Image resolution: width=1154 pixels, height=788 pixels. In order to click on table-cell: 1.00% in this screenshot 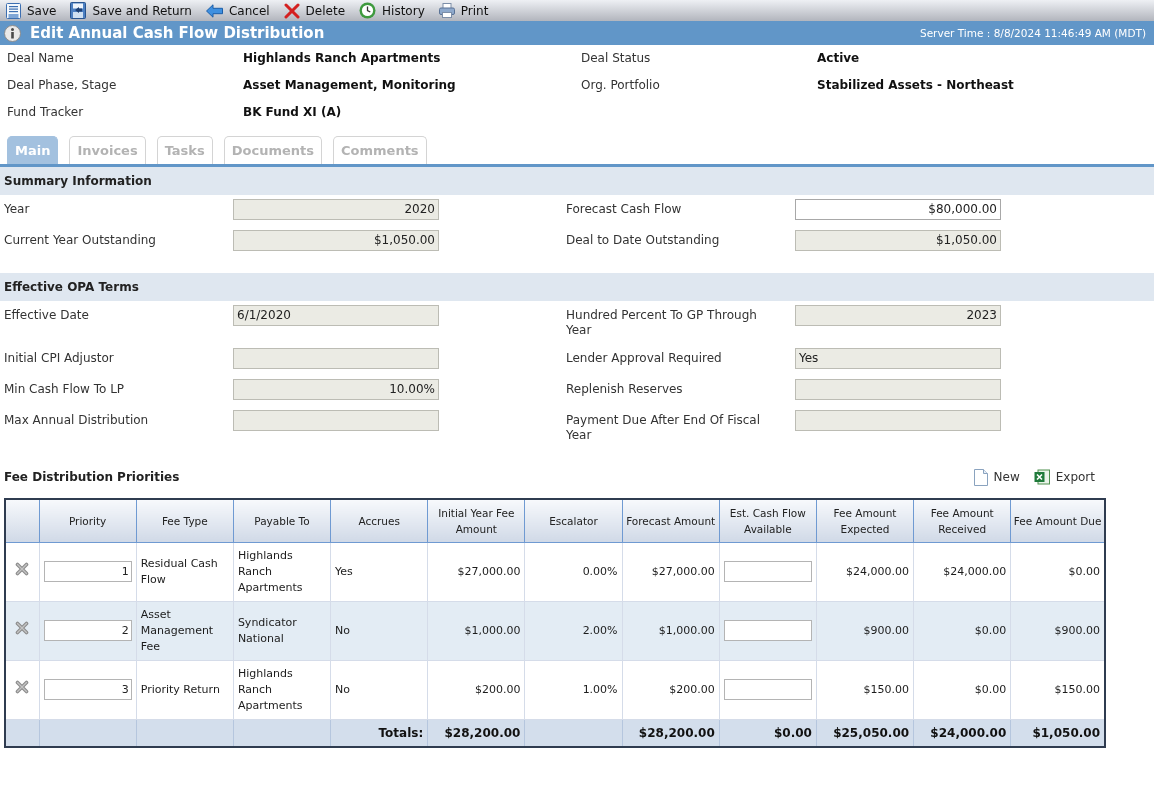, I will do `click(573, 689)`.